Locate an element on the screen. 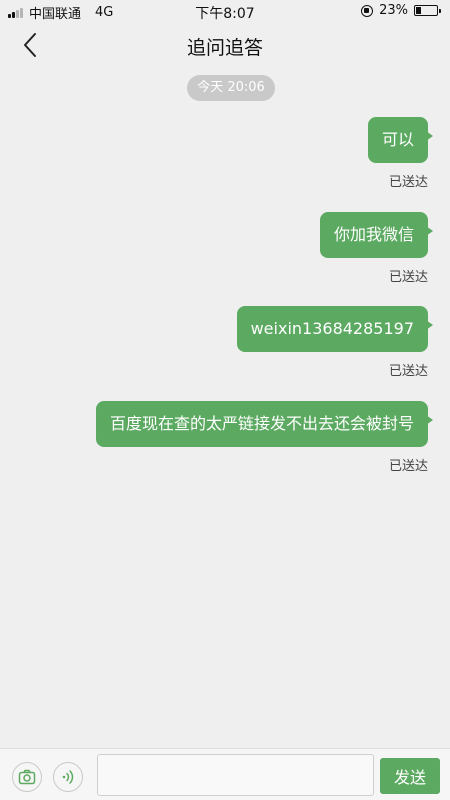 The image size is (450, 800). status-right: 23% is located at coordinates (401, 10).